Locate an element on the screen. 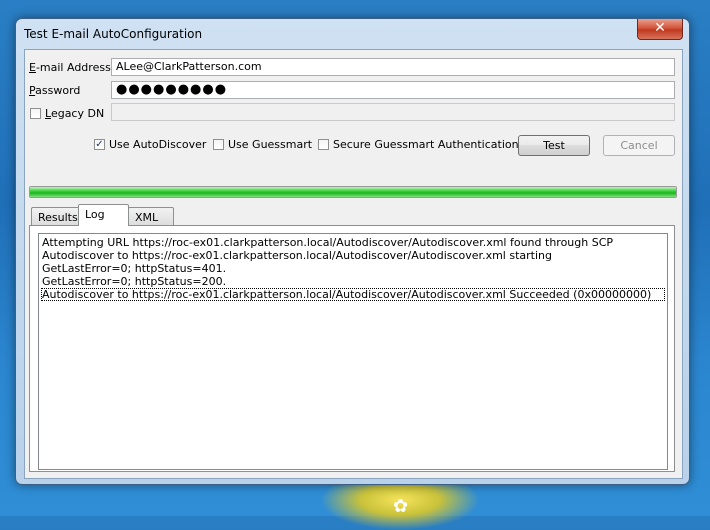 The height and width of the screenshot is (530, 710). close-icon: ✕ is located at coordinates (660, 28).